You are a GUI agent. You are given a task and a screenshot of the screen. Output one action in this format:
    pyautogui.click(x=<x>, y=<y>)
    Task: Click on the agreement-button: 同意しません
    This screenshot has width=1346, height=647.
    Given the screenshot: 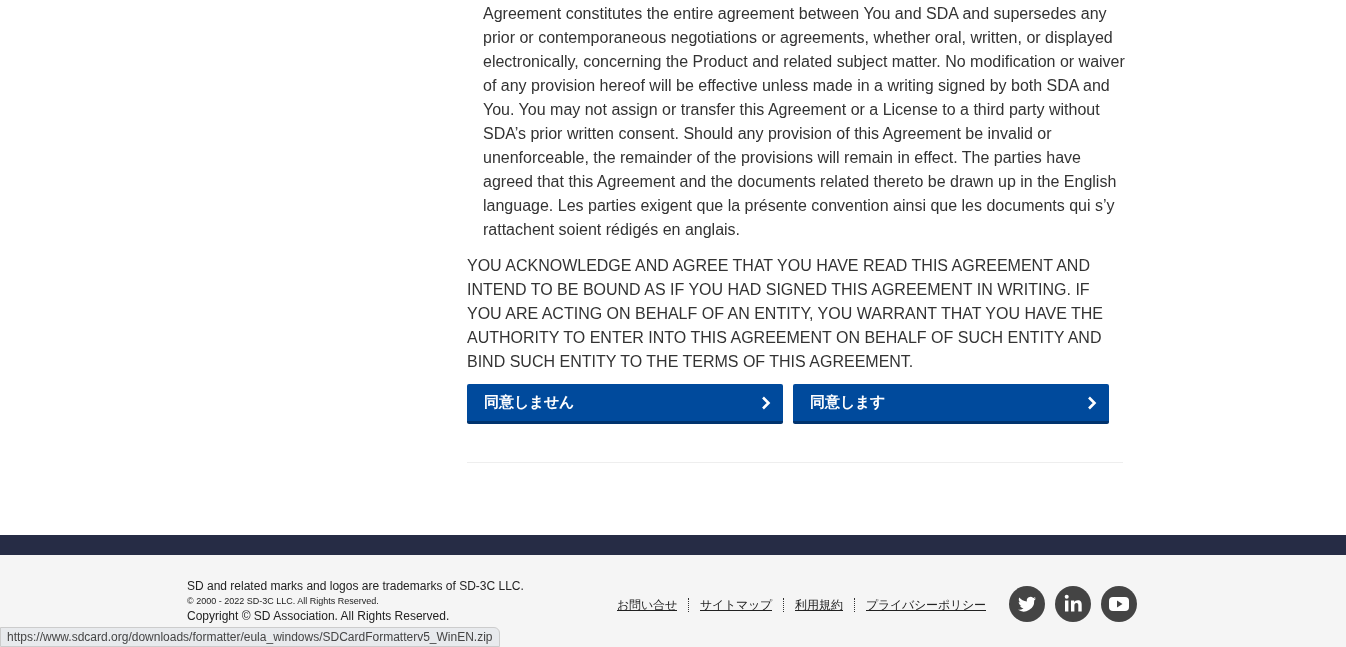 What is the action you would take?
    pyautogui.click(x=625, y=404)
    